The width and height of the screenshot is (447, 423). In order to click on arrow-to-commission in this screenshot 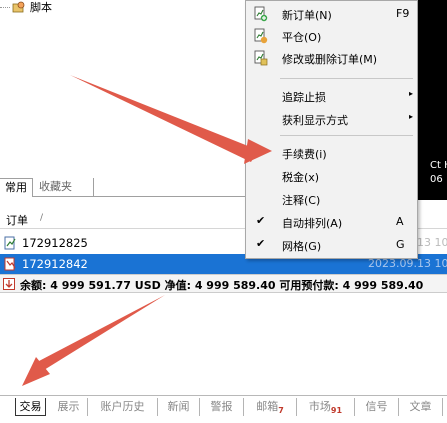, I will do `click(171, 119)`.